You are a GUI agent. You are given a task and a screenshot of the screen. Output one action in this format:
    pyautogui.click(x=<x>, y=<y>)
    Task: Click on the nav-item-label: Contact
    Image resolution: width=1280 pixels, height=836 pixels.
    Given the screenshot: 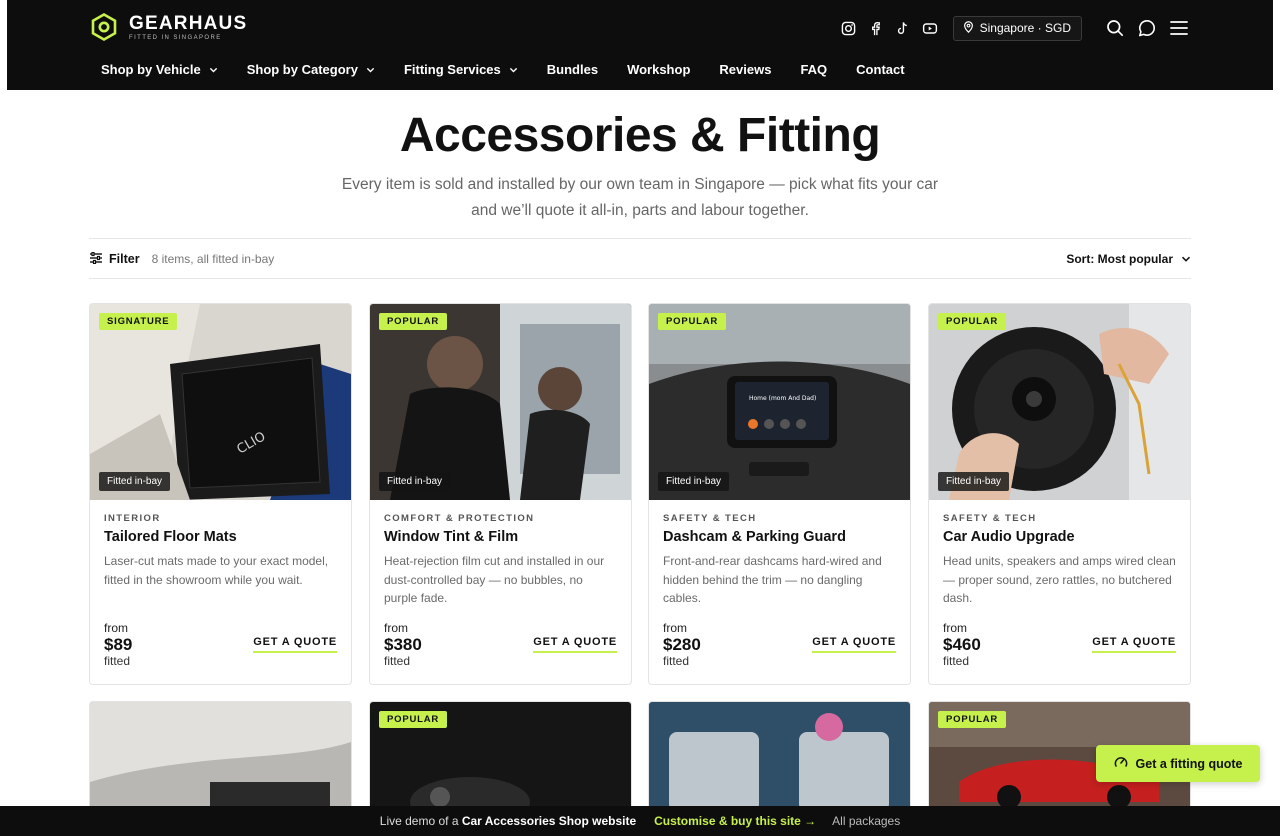 What is the action you would take?
    pyautogui.click(x=880, y=69)
    